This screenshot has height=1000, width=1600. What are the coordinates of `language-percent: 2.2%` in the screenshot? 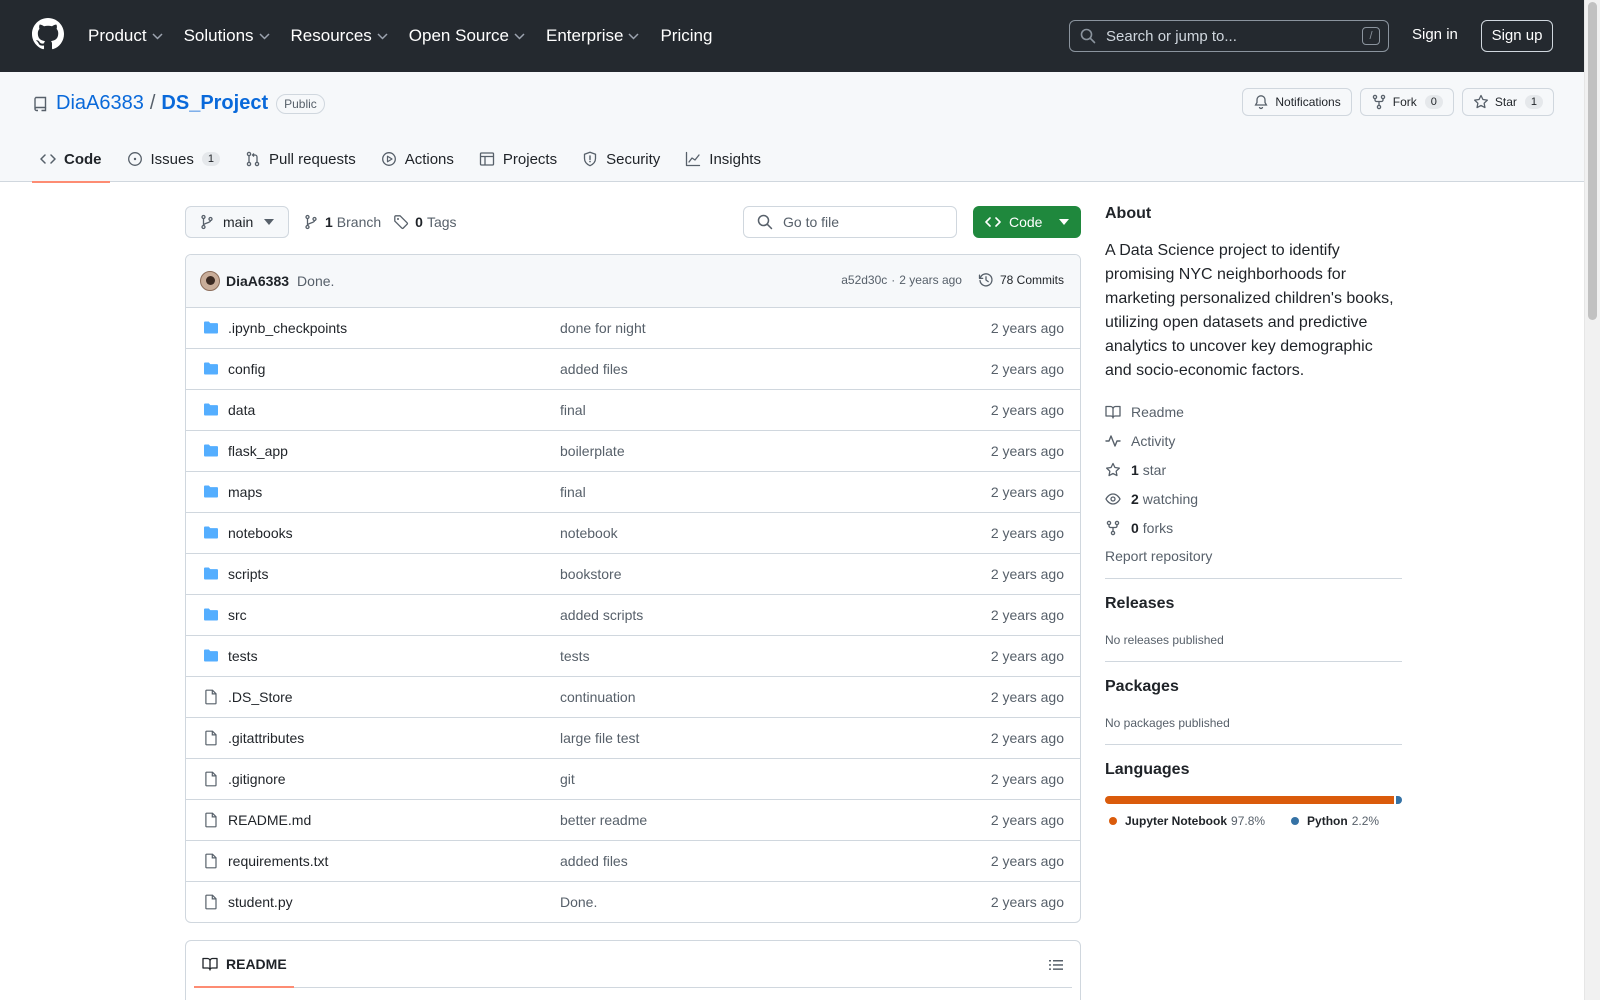 It's located at (1365, 821).